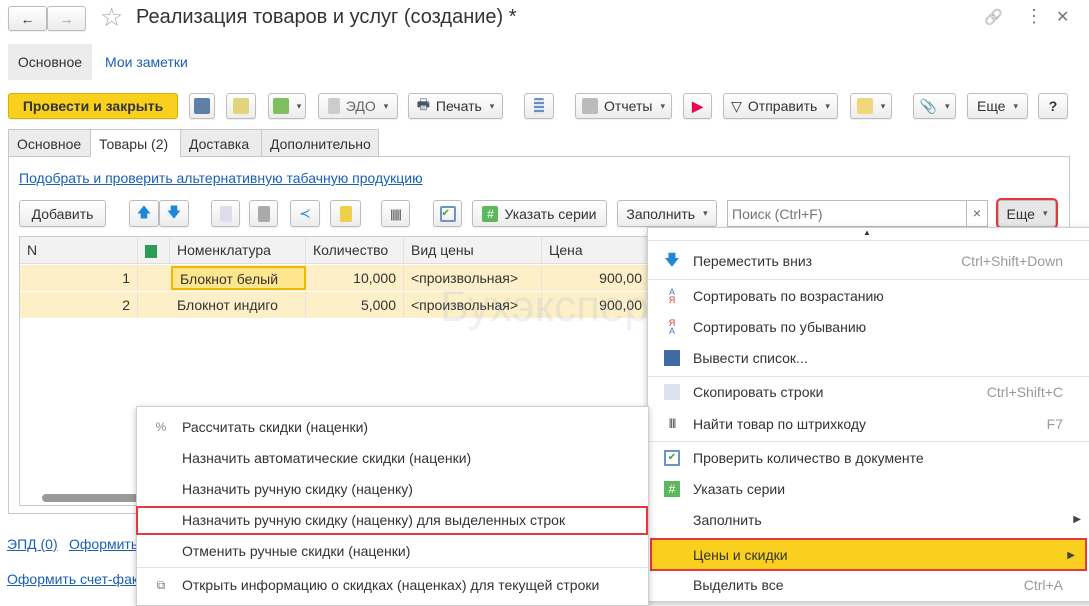 Image resolution: width=1089 pixels, height=606 pixels. I want to click on paste-button, so click(263, 213).